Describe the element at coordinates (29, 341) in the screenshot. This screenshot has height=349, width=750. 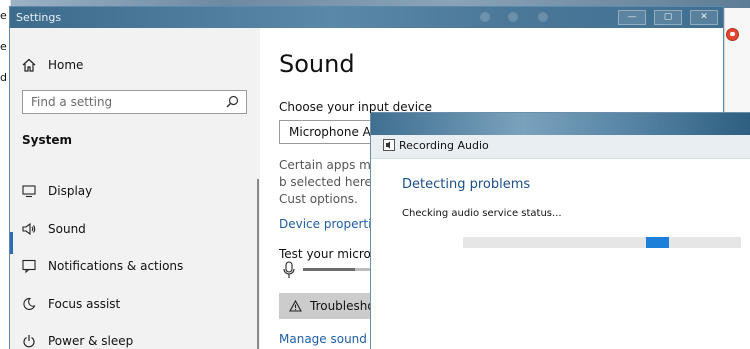
I see `power-icon` at that location.